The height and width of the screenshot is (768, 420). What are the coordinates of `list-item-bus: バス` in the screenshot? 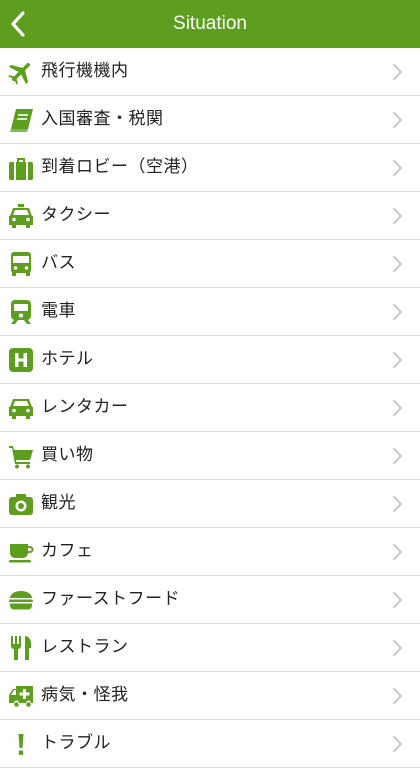 It's located at (210, 264).